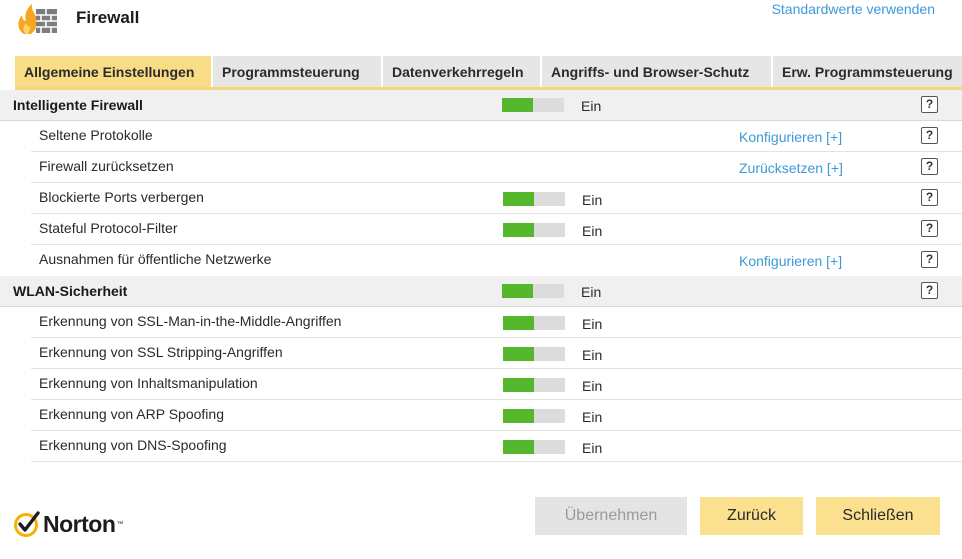  I want to click on section-title: Intelligente Firewall, so click(78, 105).